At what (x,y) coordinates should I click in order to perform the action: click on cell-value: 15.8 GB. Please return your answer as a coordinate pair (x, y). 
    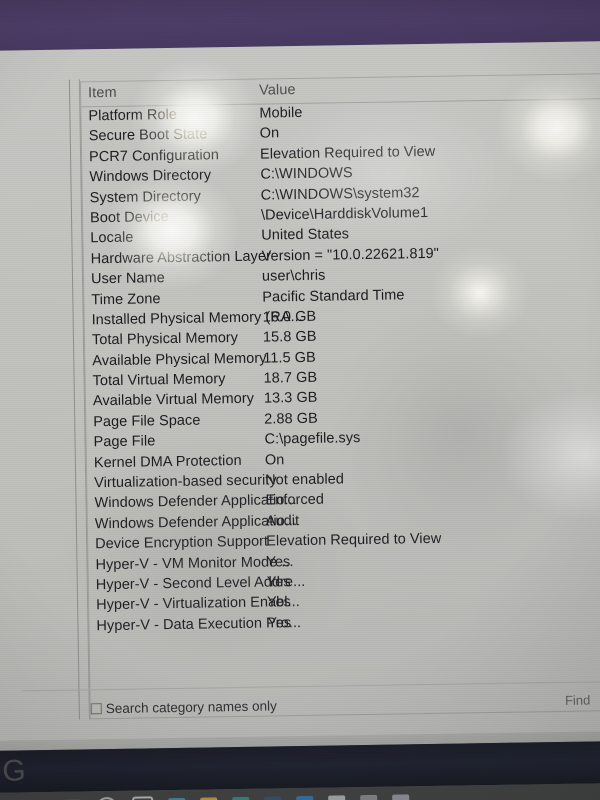
    Looking at the image, I should click on (289, 337).